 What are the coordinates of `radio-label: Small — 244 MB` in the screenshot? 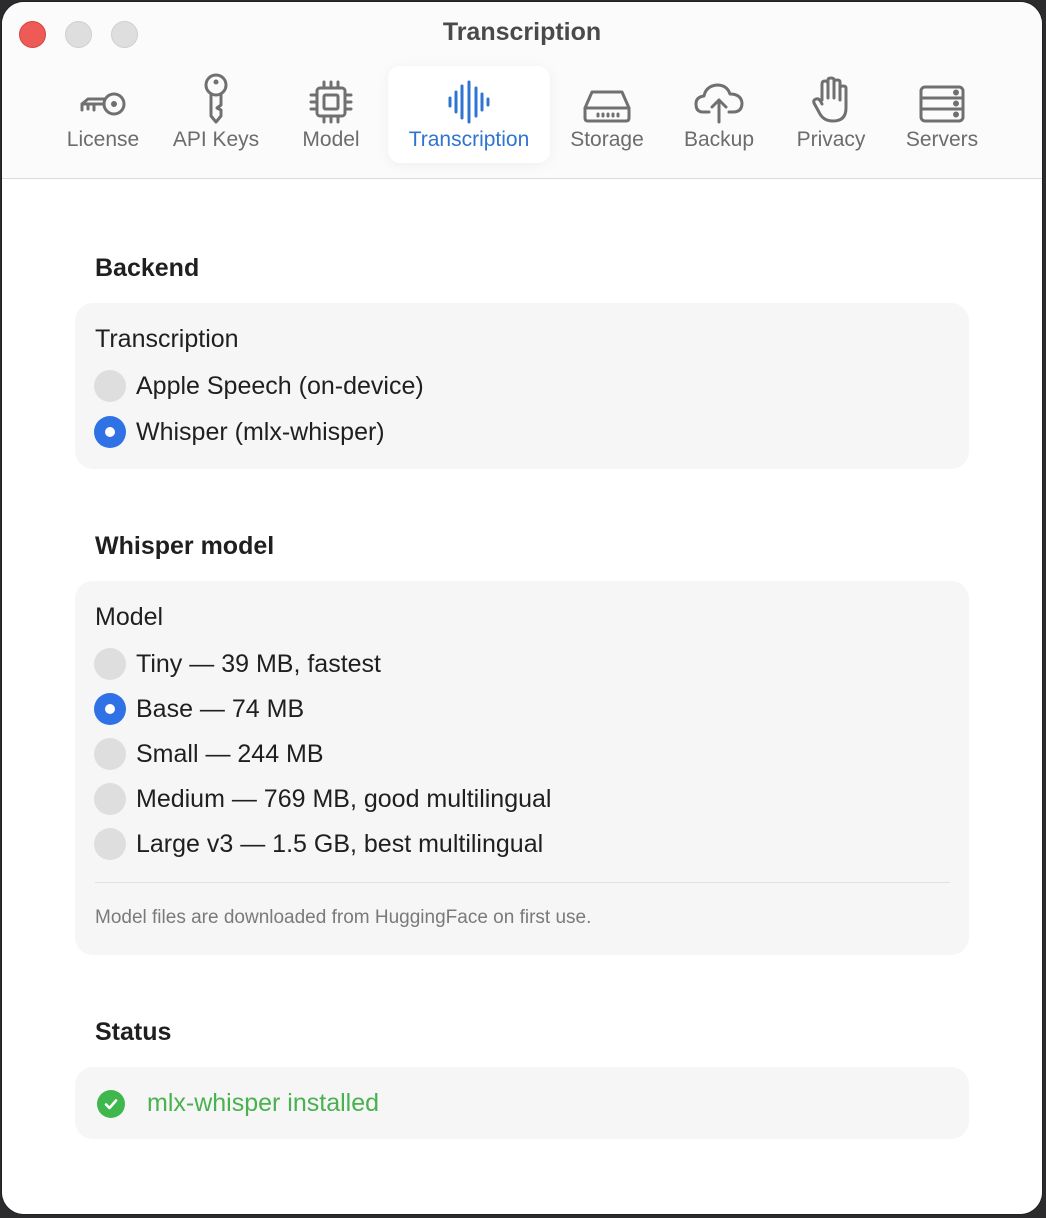 It's located at (230, 753).